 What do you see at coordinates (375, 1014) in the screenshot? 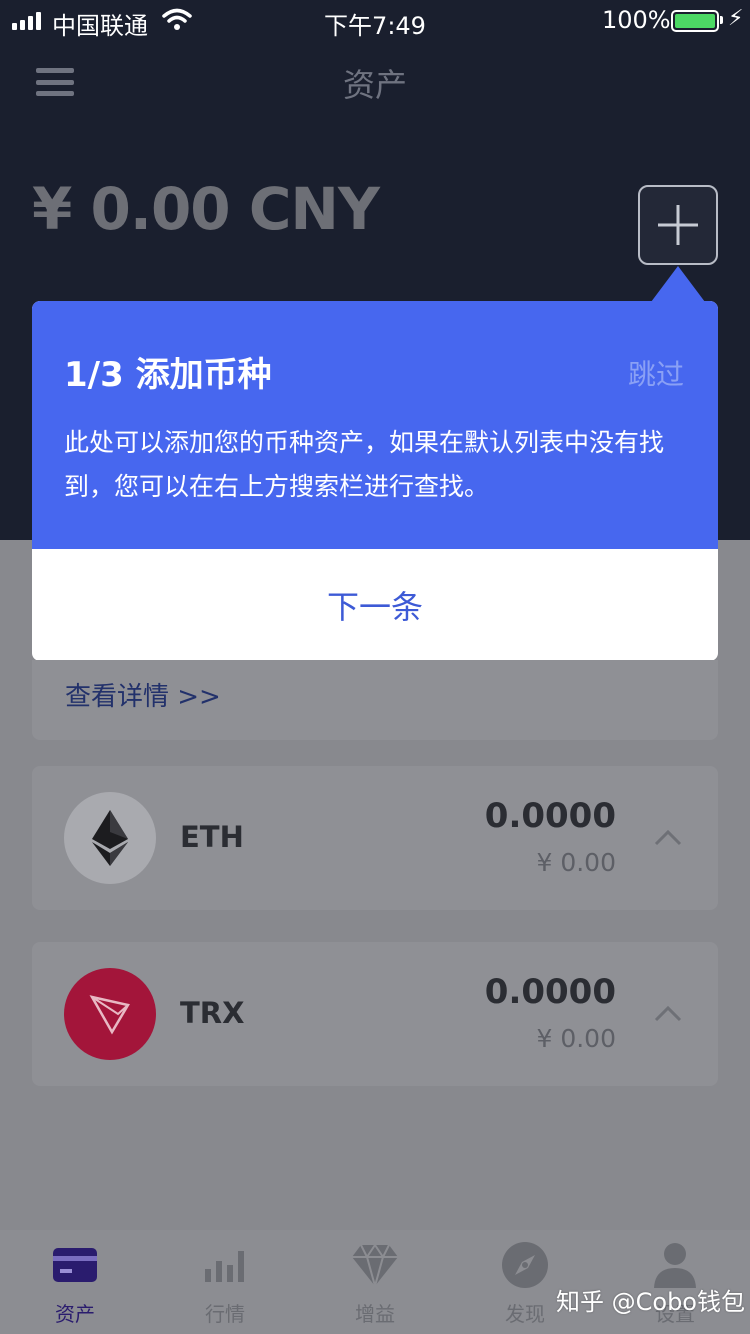
I see `coin-card-trx: TRX 0.0000 ¥ 0.00` at bounding box center [375, 1014].